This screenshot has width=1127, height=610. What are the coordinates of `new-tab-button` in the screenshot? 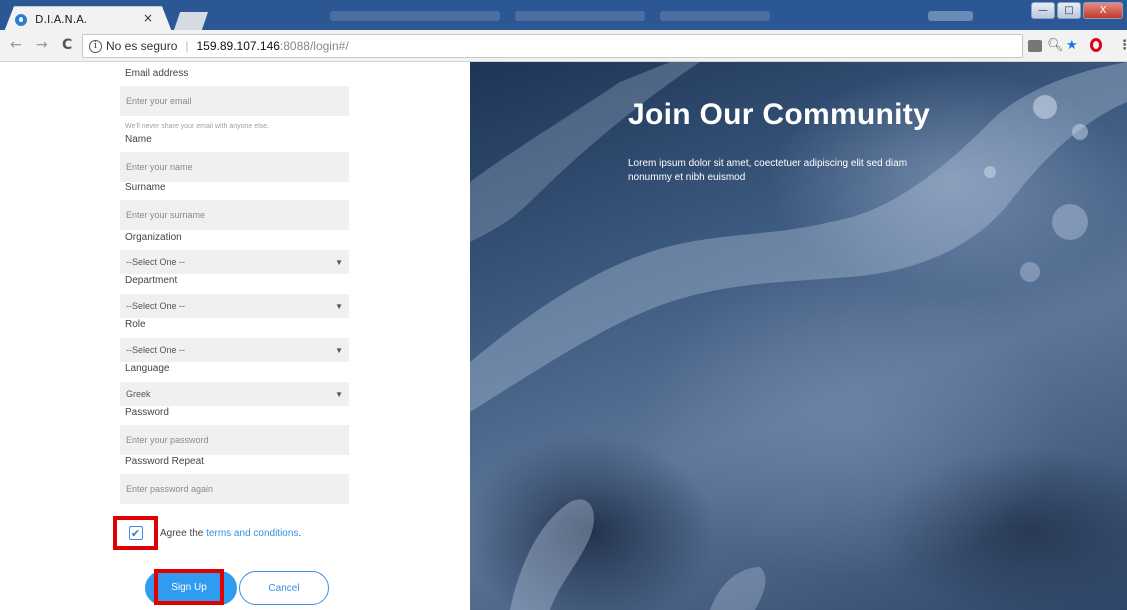 It's located at (191, 21).